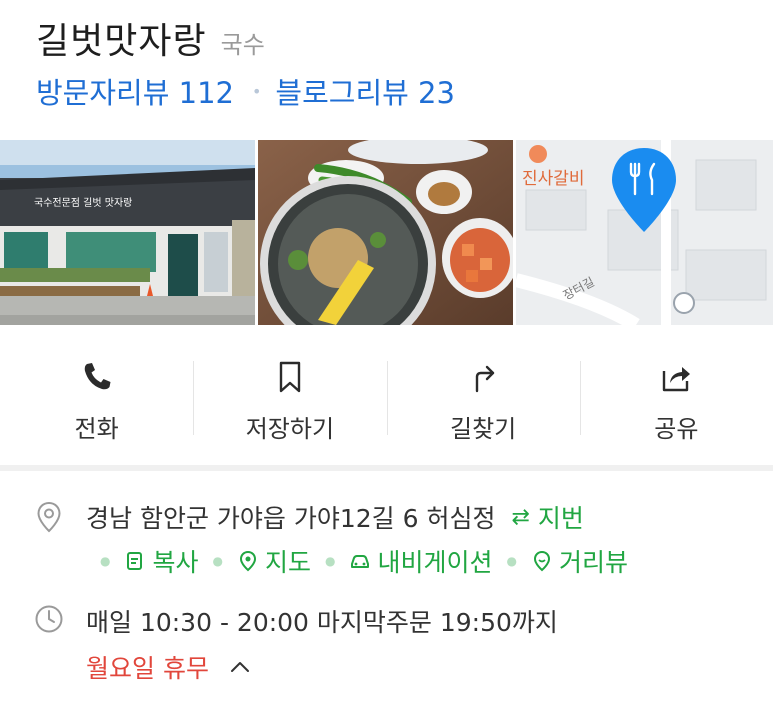 The image size is (773, 724). I want to click on place-category: 국수, so click(242, 45).